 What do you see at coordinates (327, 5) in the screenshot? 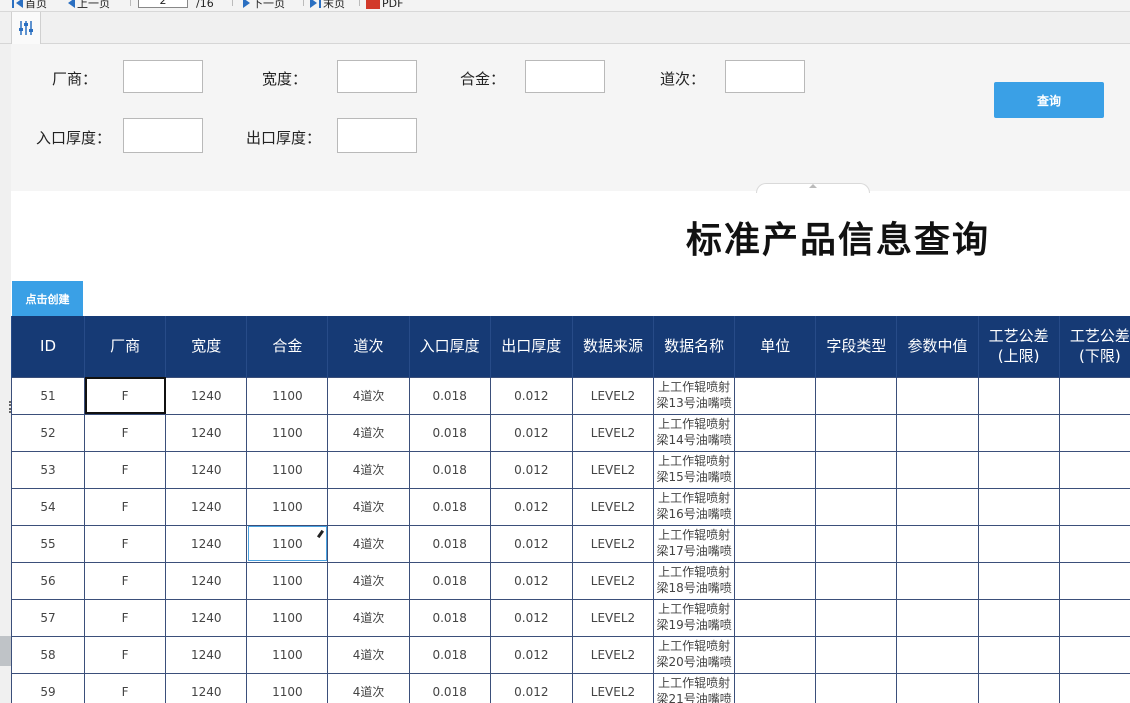
I see `last-page-button: 末页` at bounding box center [327, 5].